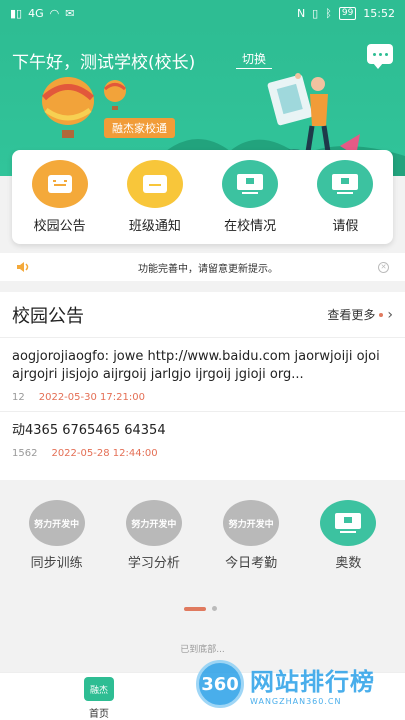  Describe the element at coordinates (99, 689) in the screenshot. I see `home-icon: 融杰` at that location.